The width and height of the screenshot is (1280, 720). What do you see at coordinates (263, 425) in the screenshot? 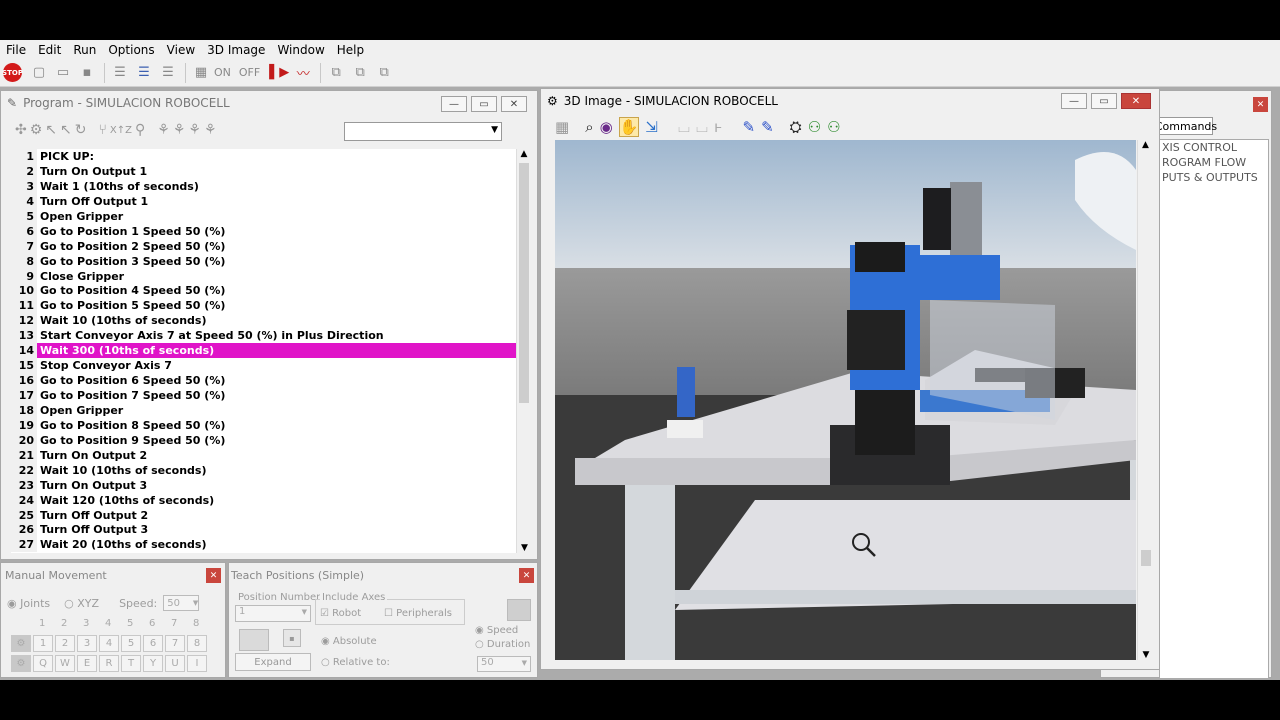
I see `program-line: 19 Go to Position 8 Speed 50 (%)` at bounding box center [263, 425].